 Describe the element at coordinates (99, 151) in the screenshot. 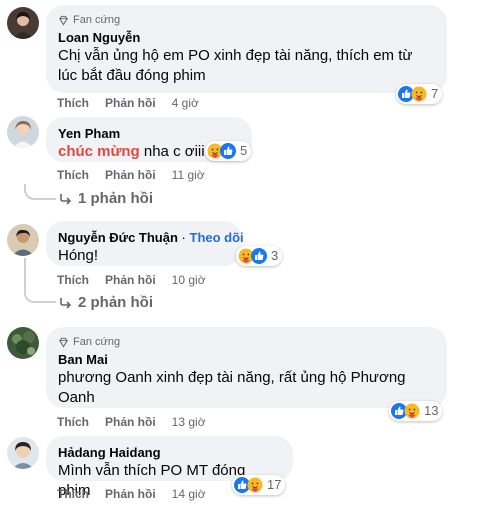

I see `highlighted-text: chúc mừng` at that location.